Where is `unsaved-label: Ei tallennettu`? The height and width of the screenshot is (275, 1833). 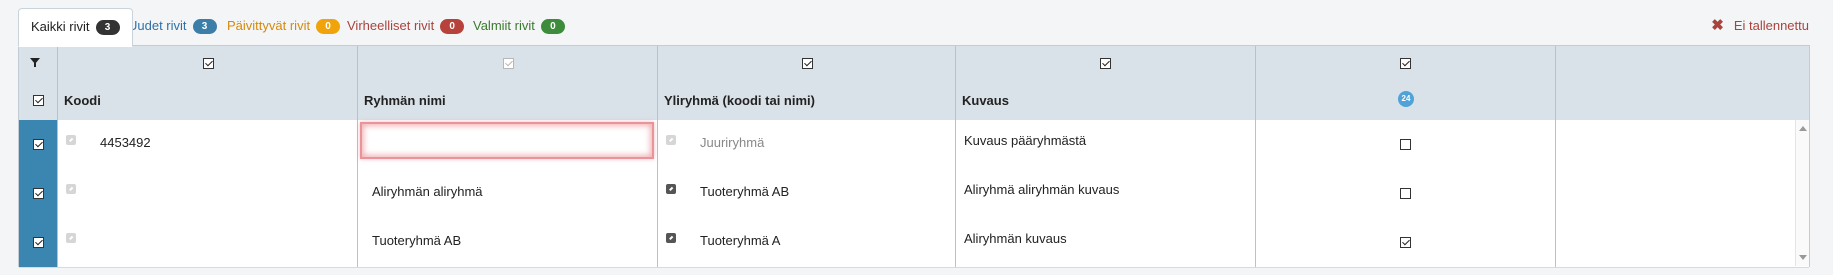 unsaved-label: Ei tallennettu is located at coordinates (1771, 25).